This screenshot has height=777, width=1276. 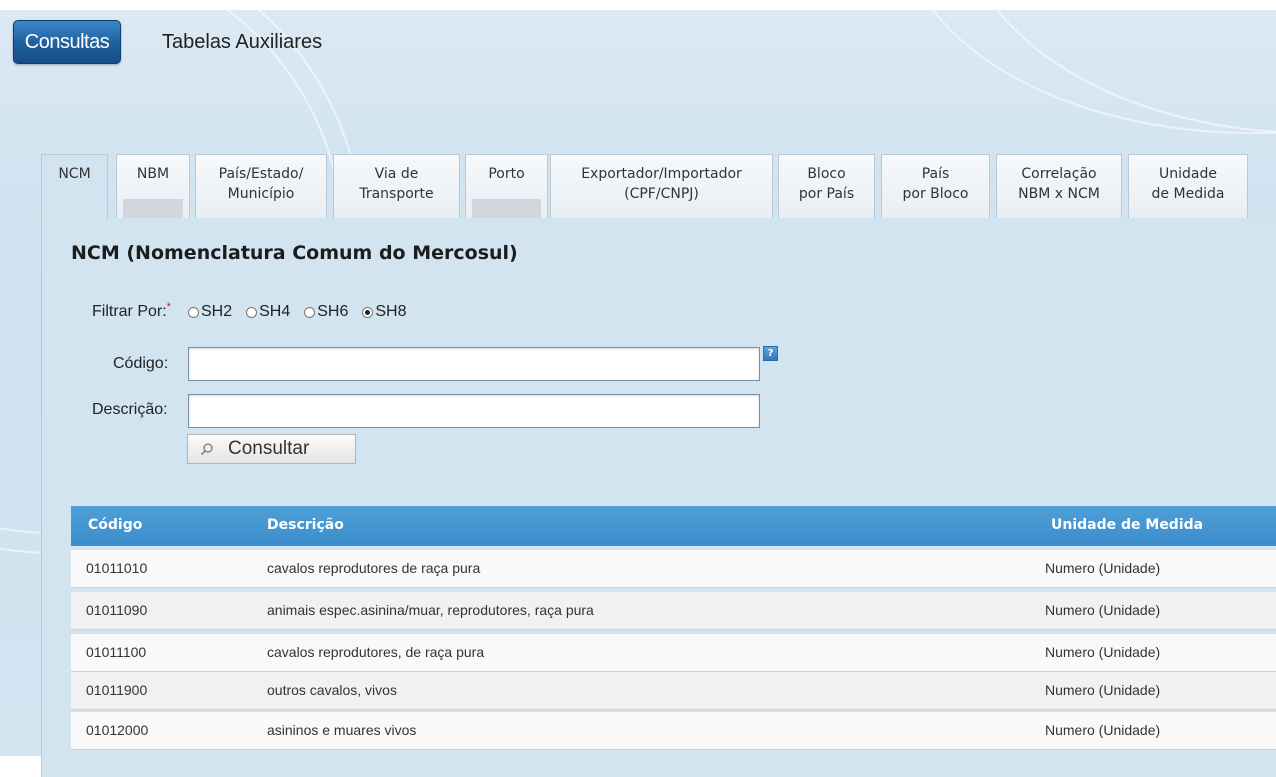 I want to click on tab-label-line1: Via de, so click(x=396, y=174).